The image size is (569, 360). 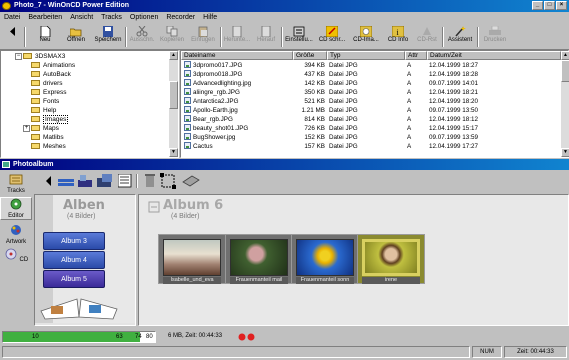 I want to click on menu-recorder: Recorder, so click(x=180, y=18).